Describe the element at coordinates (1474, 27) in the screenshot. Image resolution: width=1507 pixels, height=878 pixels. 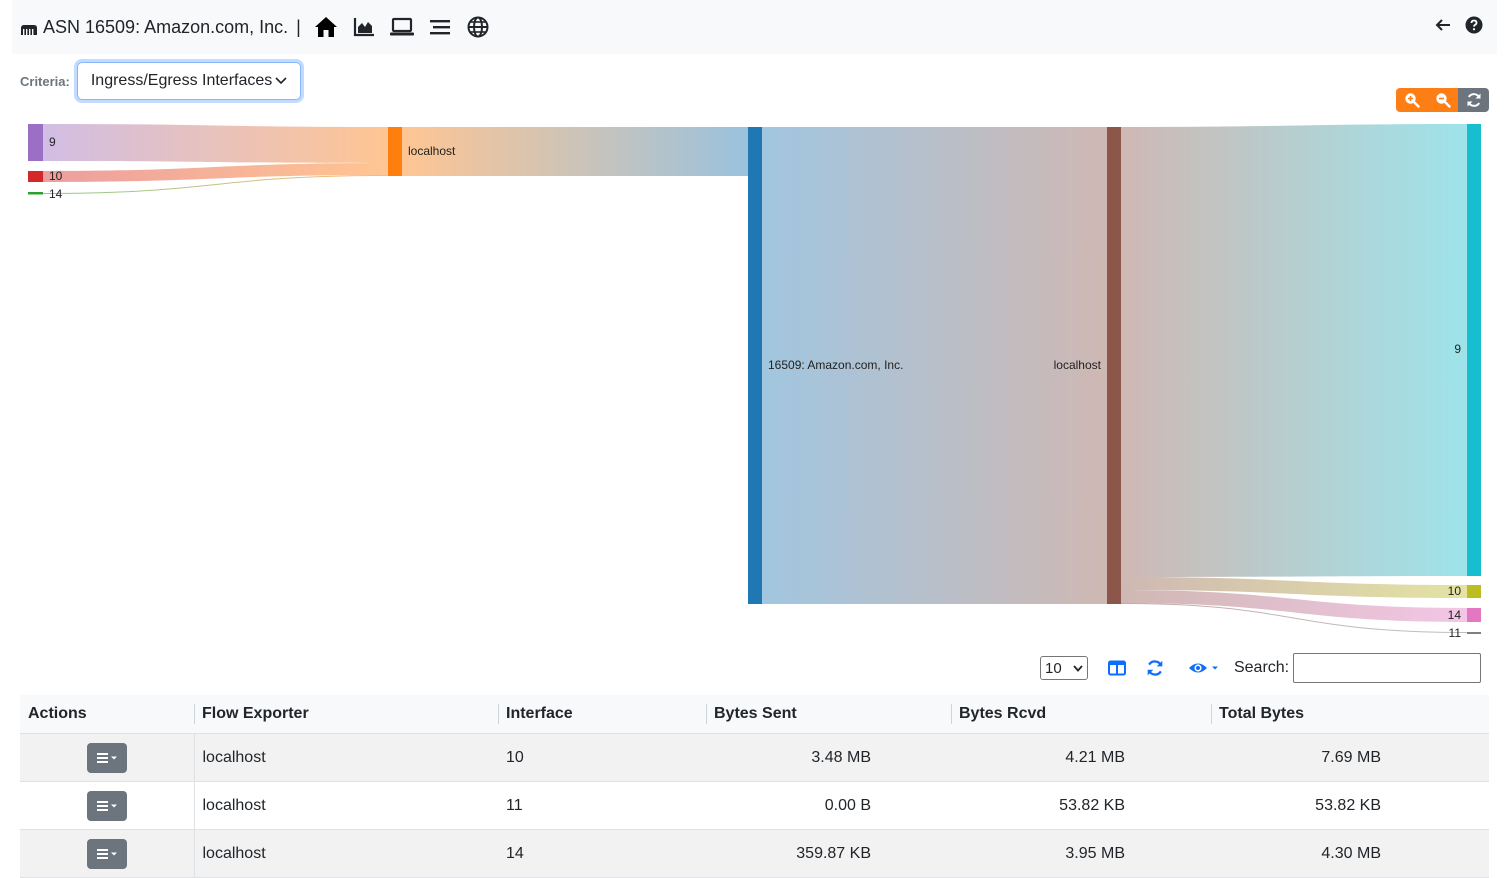
I see `question-circle-icon` at that location.